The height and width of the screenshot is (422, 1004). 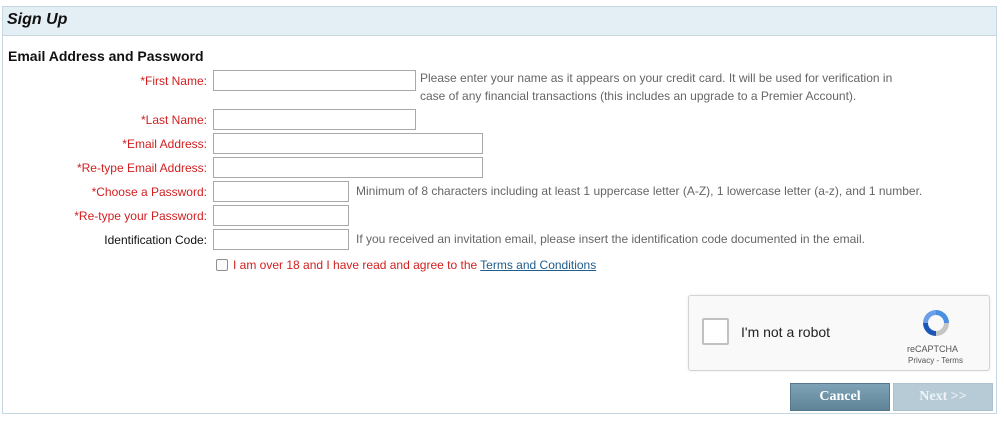 I want to click on next-button: Next >>, so click(x=943, y=397).